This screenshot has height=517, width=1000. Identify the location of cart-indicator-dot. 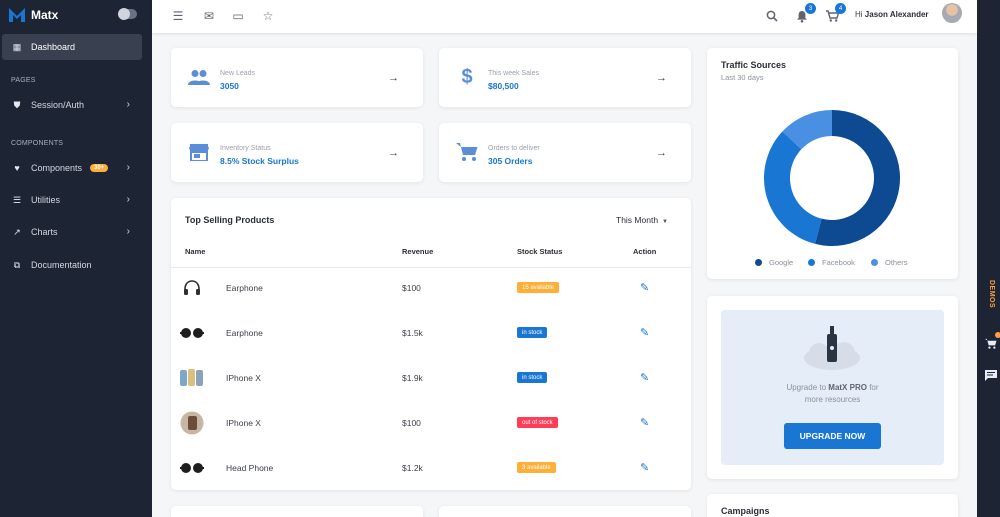
(997, 335).